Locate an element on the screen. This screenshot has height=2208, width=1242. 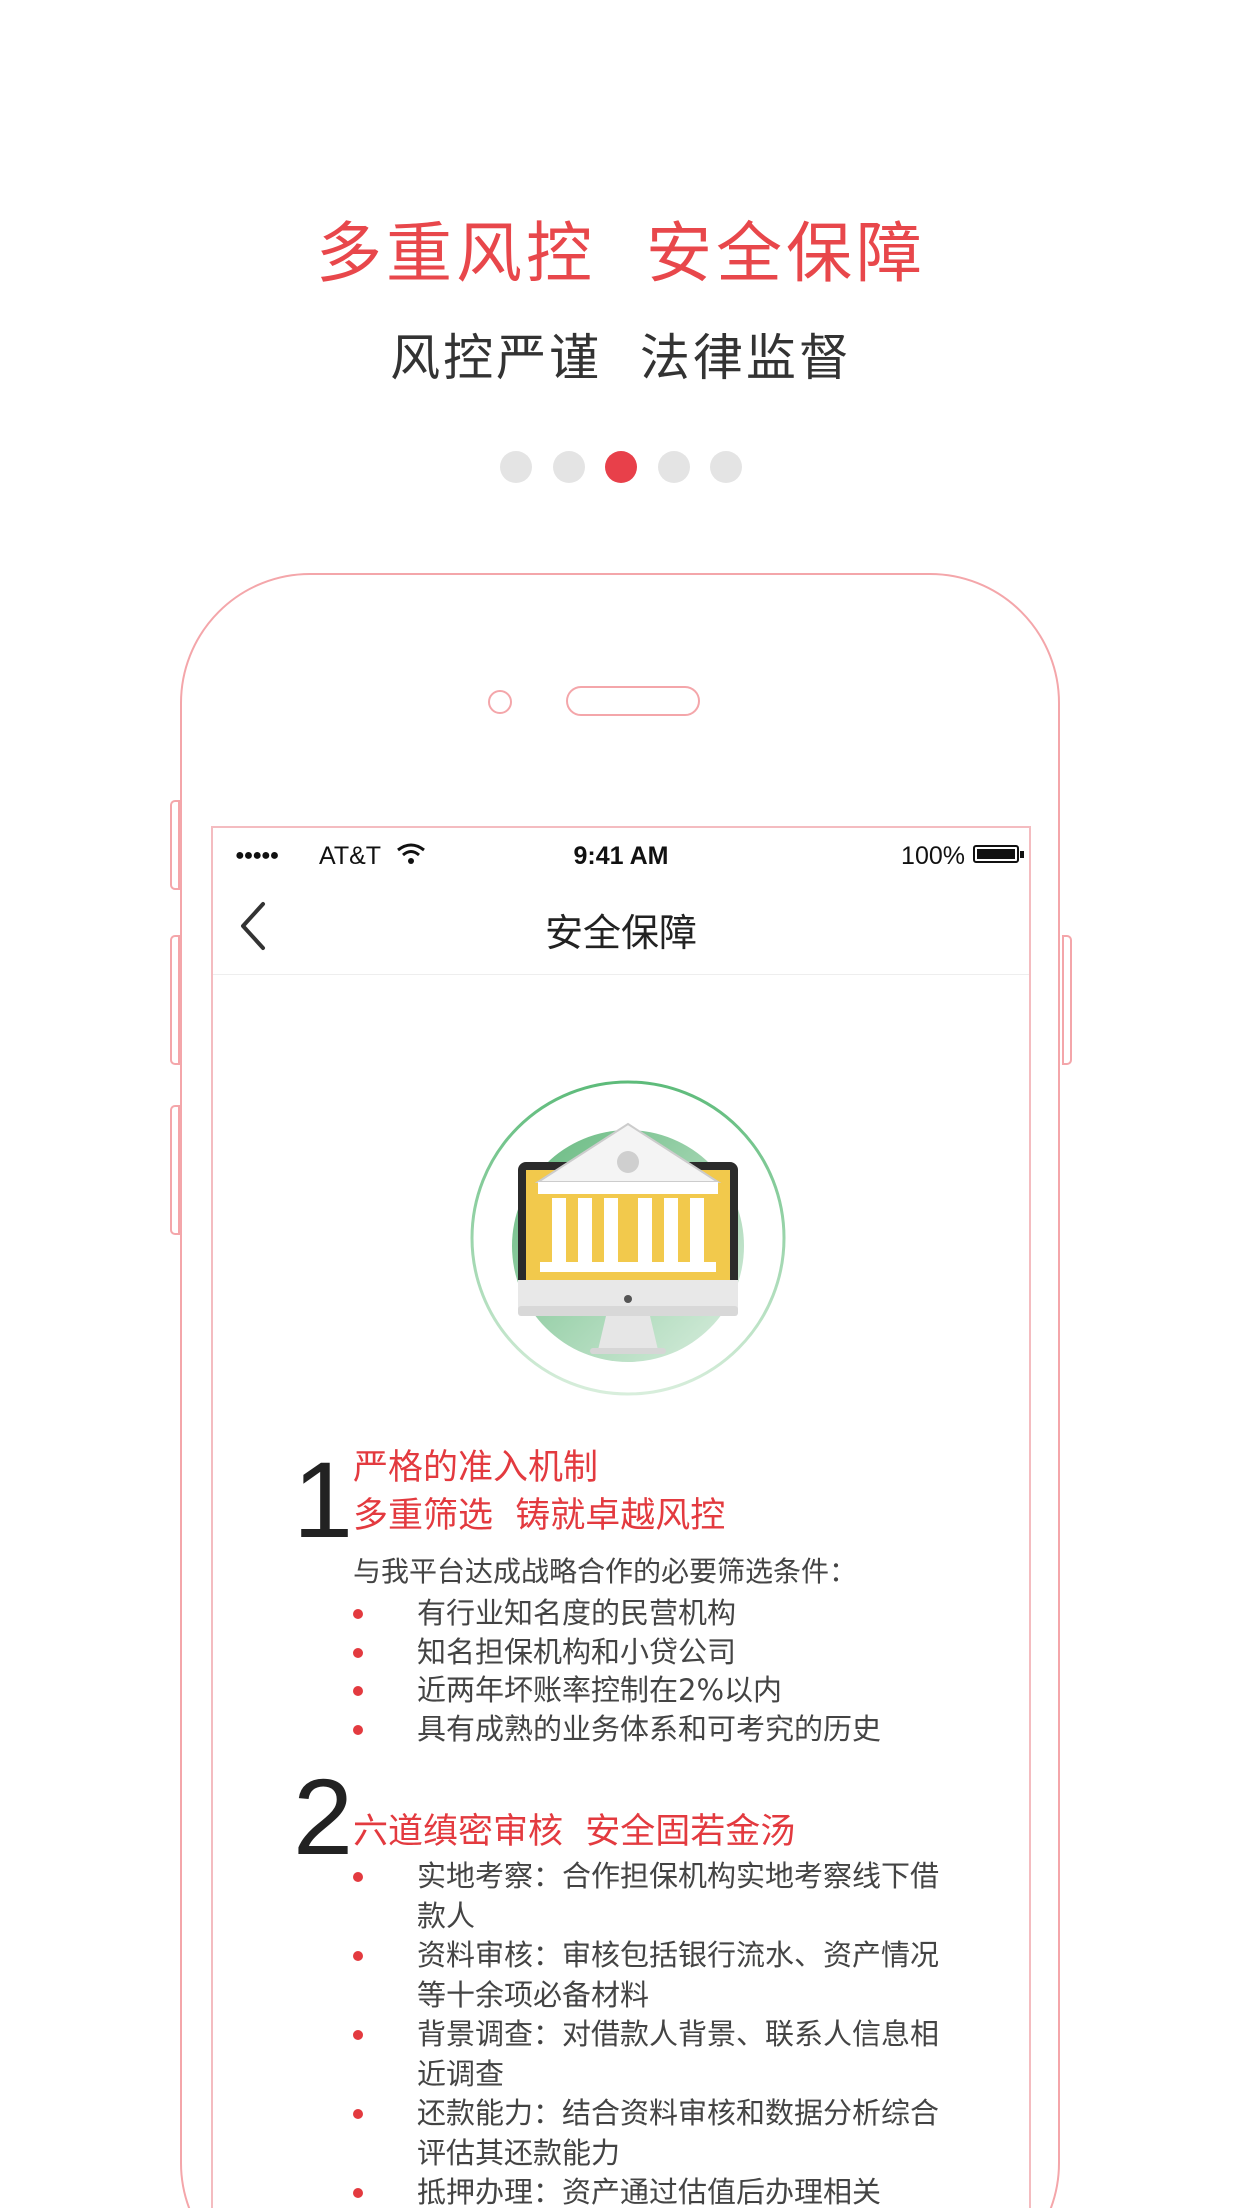
section-1-intro: 与我平台达成战略合作的必要筛选条件： is located at coordinates (605, 1571).